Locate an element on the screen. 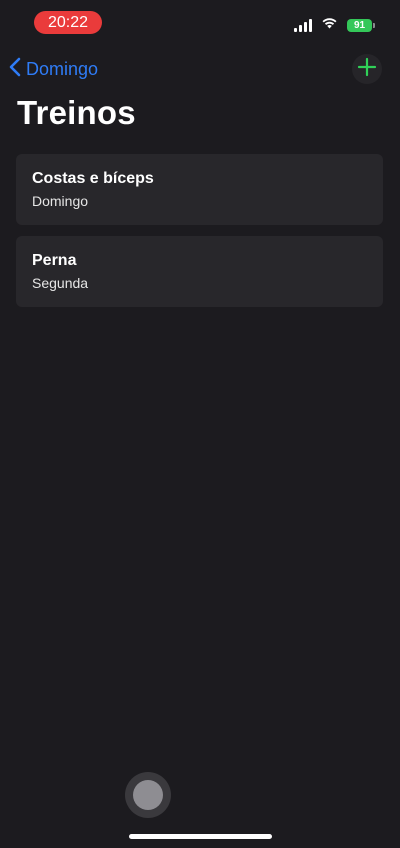  page-title: Treinos is located at coordinates (76, 112).